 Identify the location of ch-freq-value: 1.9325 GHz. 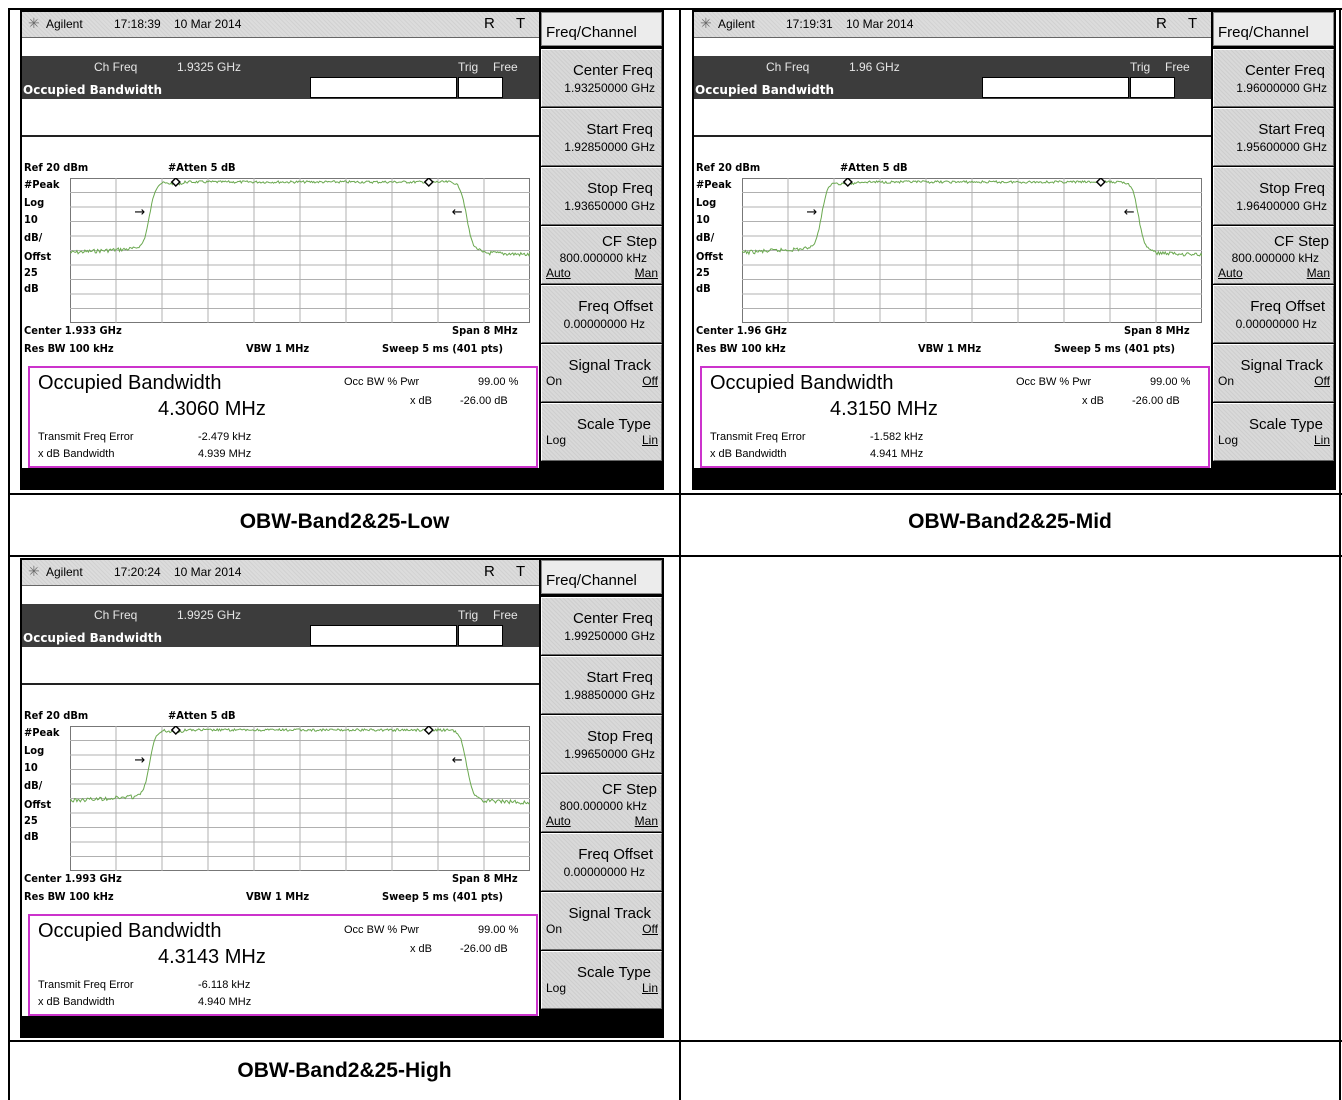
(209, 67).